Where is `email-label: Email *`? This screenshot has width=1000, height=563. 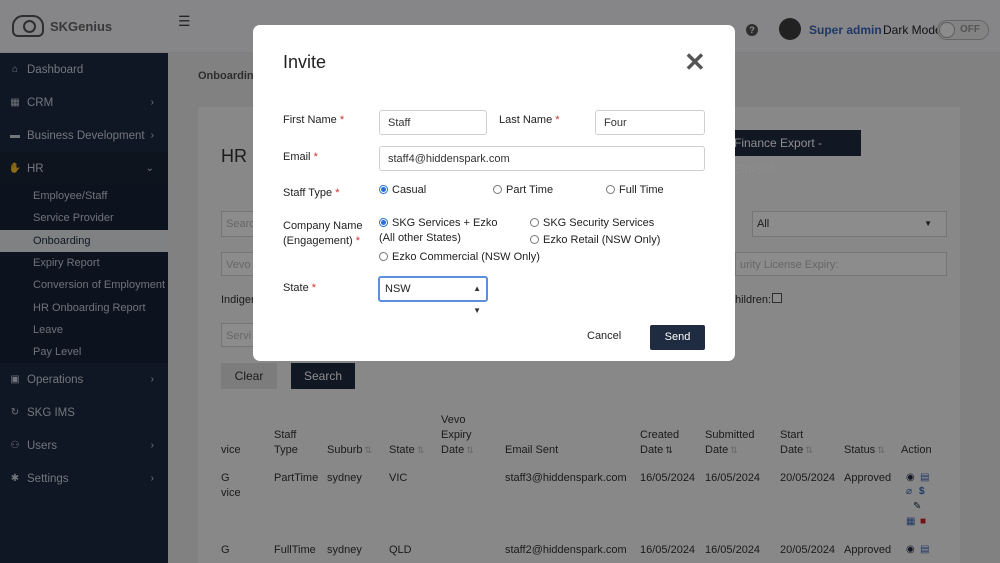
email-label: Email * is located at coordinates (300, 157).